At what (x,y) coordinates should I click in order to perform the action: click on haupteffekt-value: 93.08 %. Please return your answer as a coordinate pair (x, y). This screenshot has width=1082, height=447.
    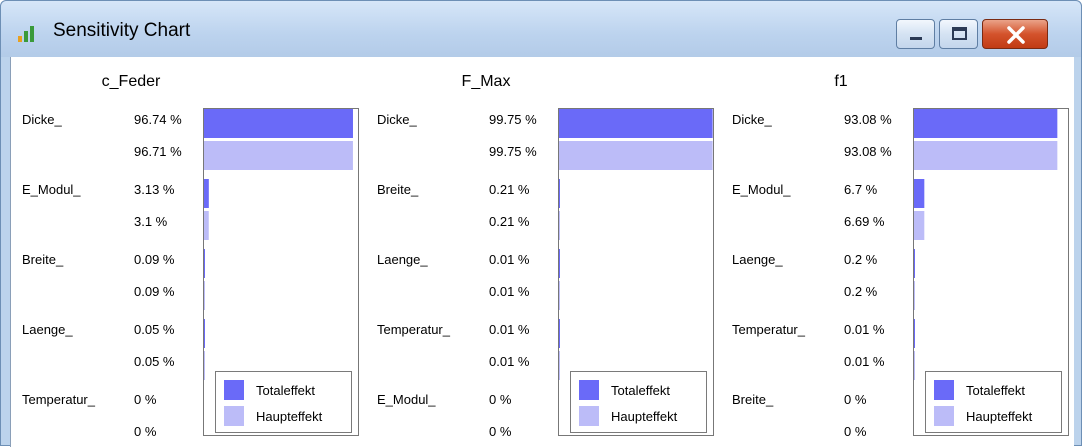
    Looking at the image, I should click on (868, 151).